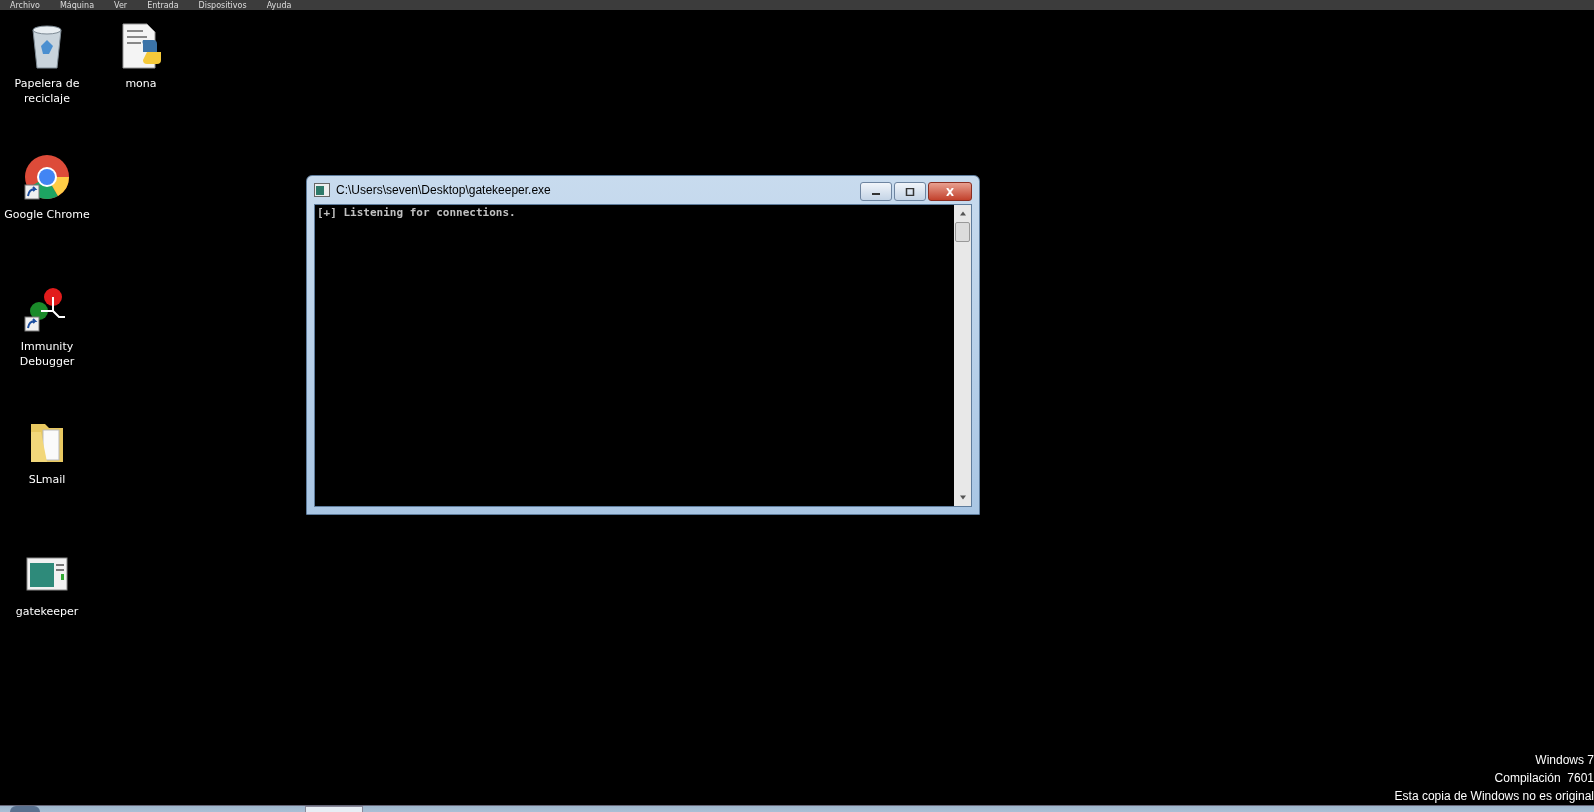 The height and width of the screenshot is (812, 1594). What do you see at coordinates (47, 91) in the screenshot?
I see `desktop-icon-label: Papelera de reciclaje` at bounding box center [47, 91].